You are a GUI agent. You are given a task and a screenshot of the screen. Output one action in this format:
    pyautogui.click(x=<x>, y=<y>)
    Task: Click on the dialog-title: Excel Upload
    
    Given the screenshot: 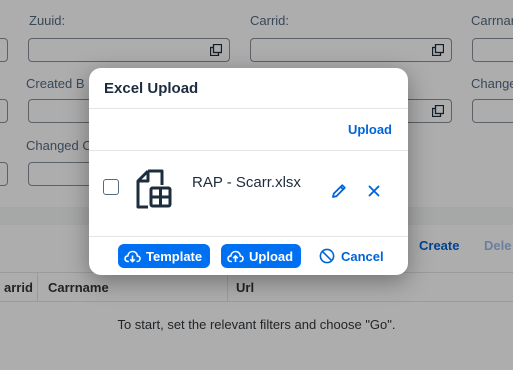 What is the action you would take?
    pyautogui.click(x=151, y=88)
    